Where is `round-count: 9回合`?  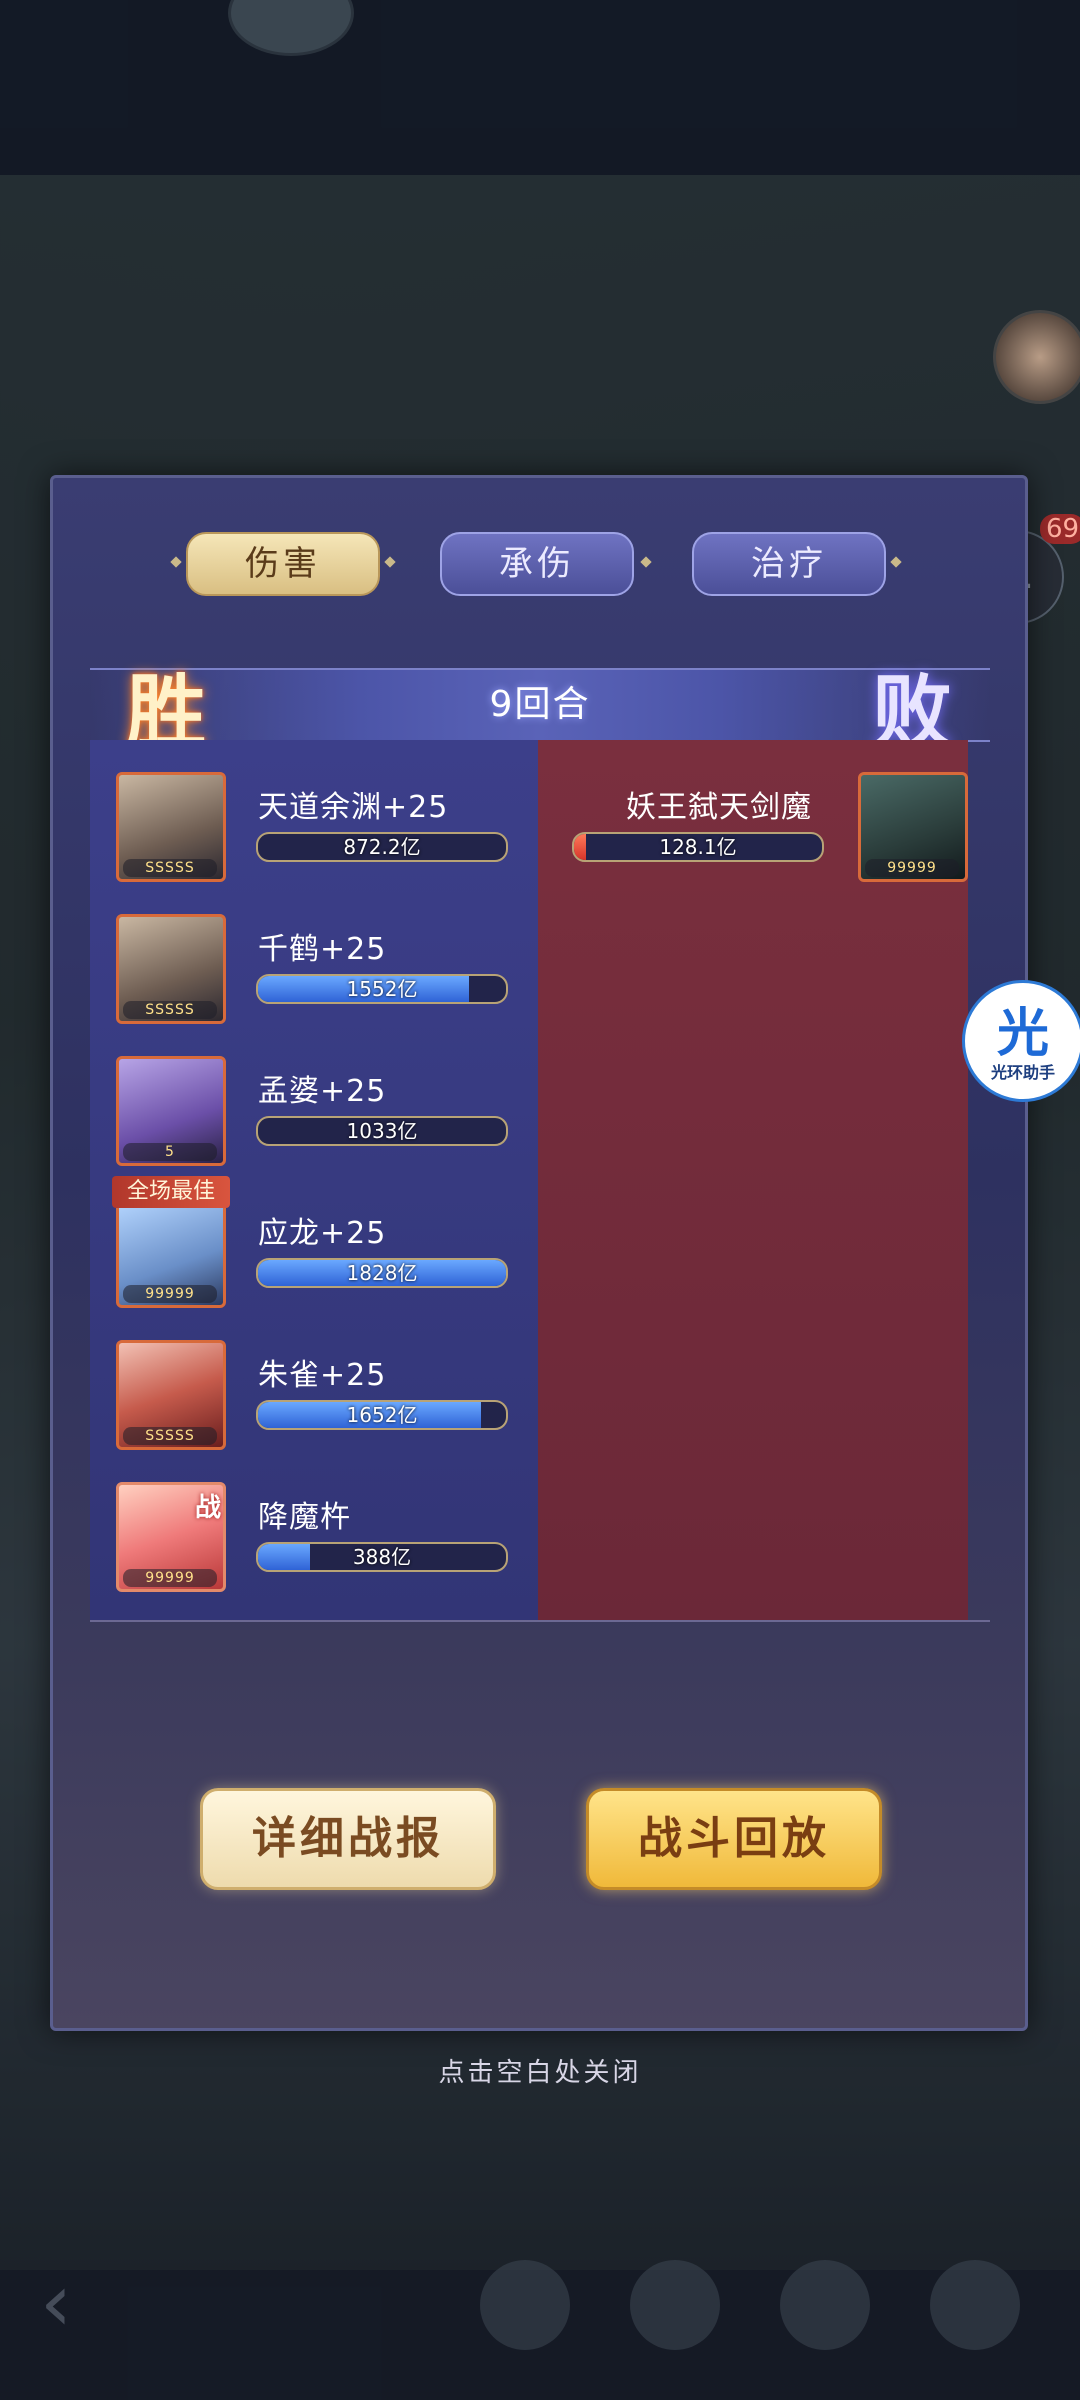 round-count: 9回合 is located at coordinates (540, 704).